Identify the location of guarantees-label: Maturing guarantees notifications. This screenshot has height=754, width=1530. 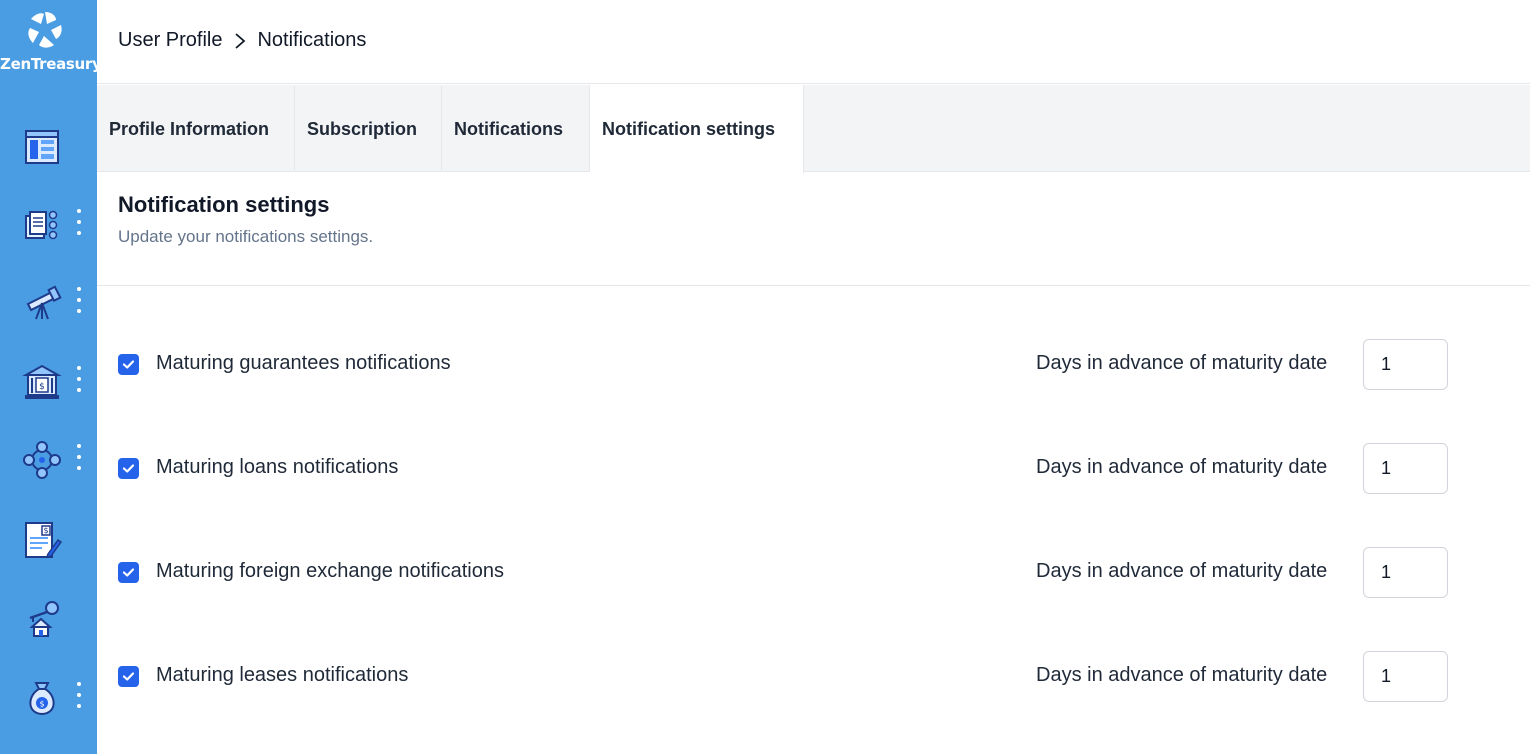
(303, 363).